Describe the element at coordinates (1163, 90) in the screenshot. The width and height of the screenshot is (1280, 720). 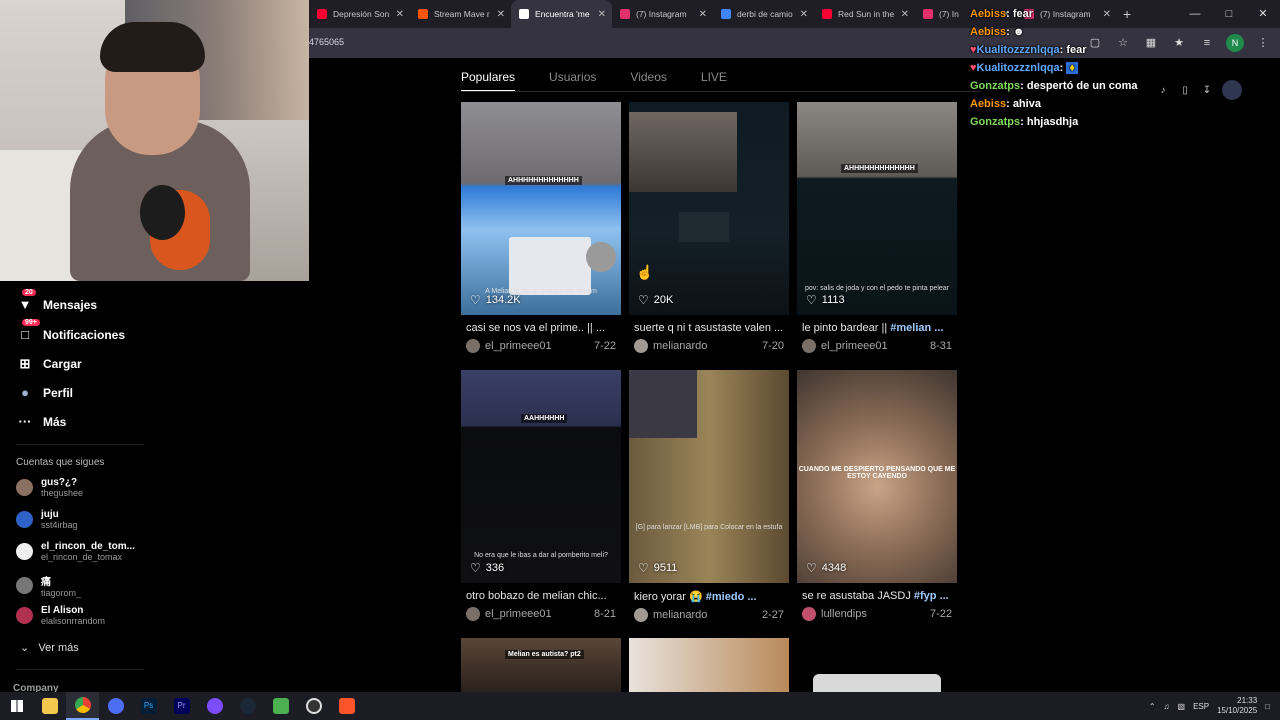
I see `tiktok-icon: ♪` at that location.